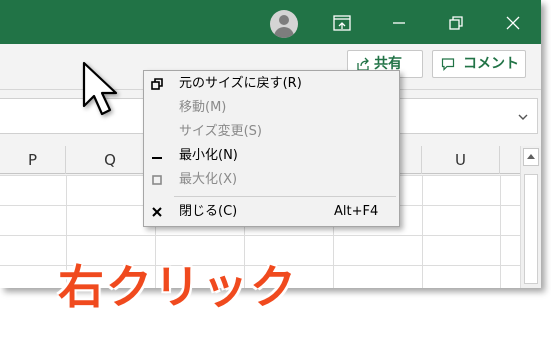 The width and height of the screenshot is (551, 357). What do you see at coordinates (208, 211) in the screenshot?
I see `menu-item-label: 閉じる(C)` at bounding box center [208, 211].